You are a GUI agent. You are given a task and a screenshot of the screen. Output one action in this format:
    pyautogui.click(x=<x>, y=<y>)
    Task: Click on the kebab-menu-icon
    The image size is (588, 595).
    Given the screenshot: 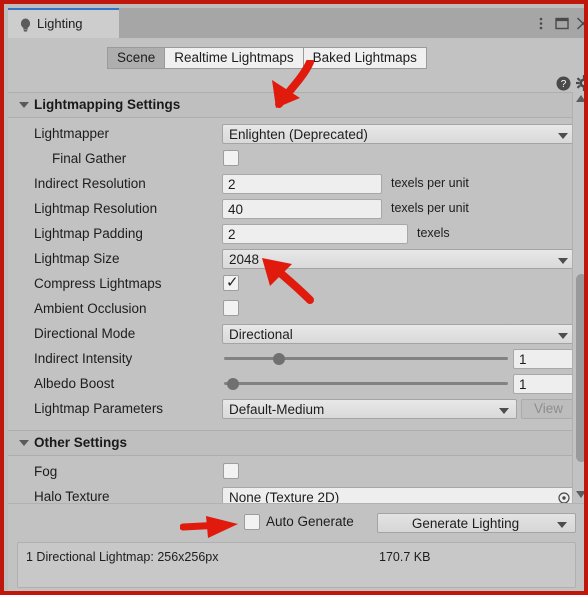 What is the action you would take?
    pyautogui.click(x=541, y=23)
    